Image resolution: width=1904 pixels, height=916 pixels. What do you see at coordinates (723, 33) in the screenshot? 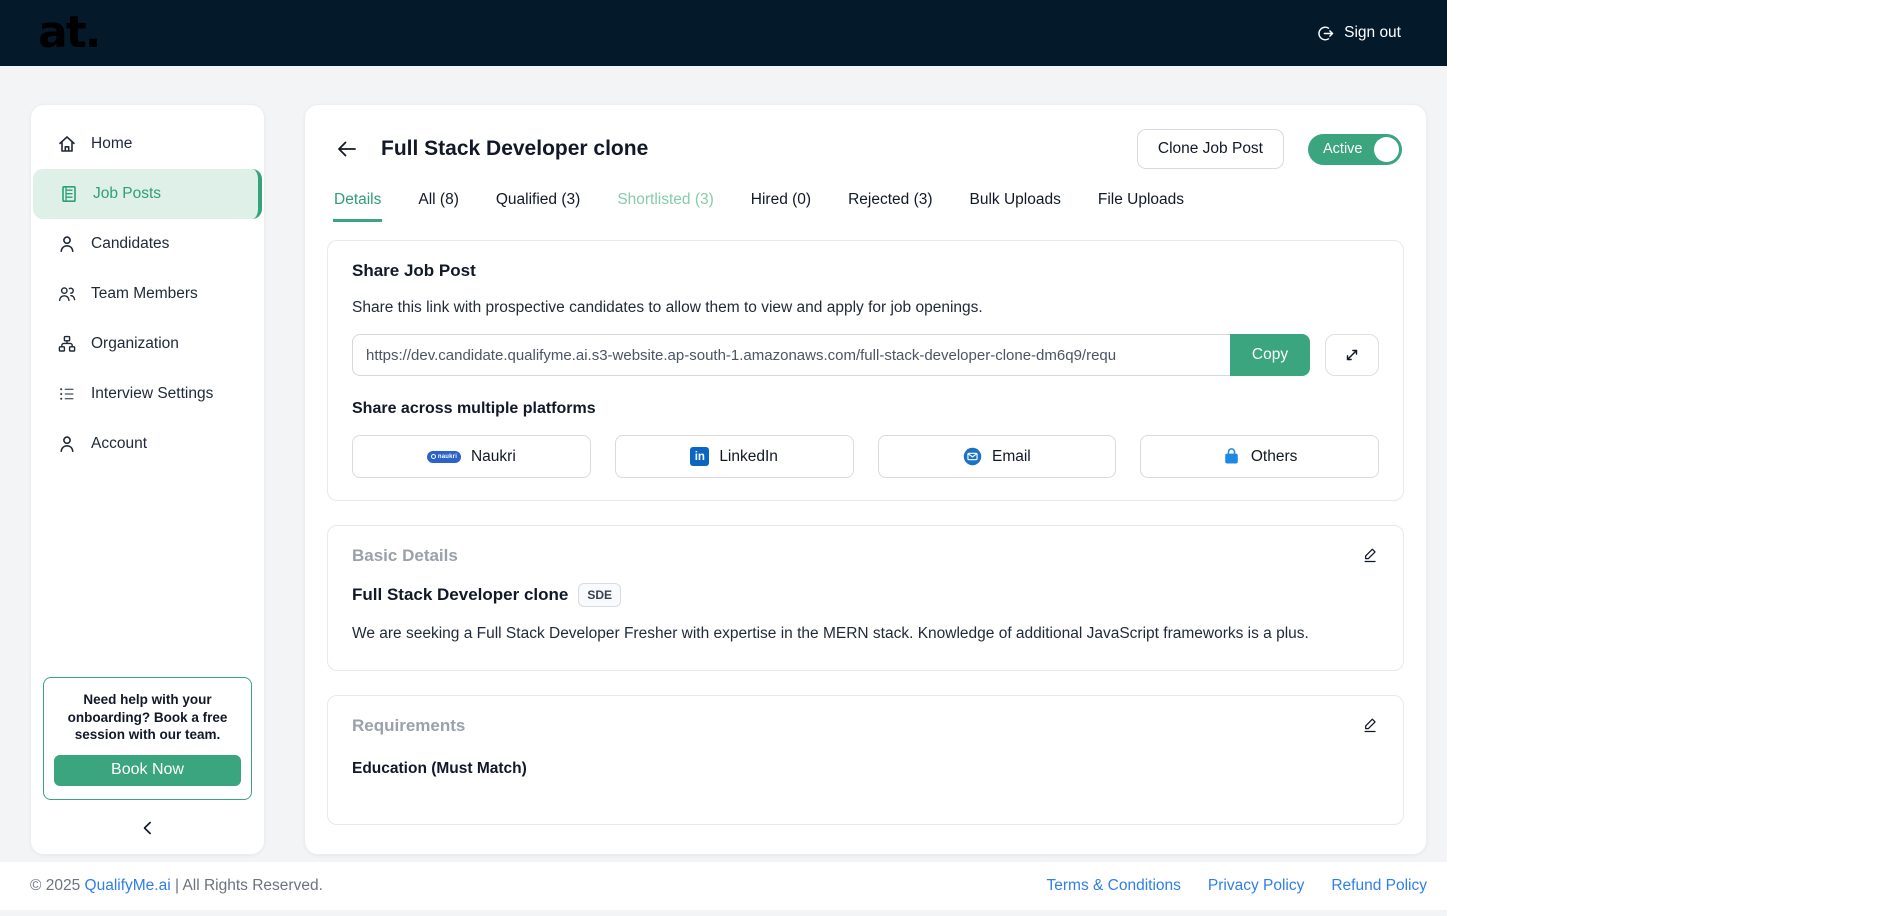
I see `top-bar: at. Sign out` at bounding box center [723, 33].